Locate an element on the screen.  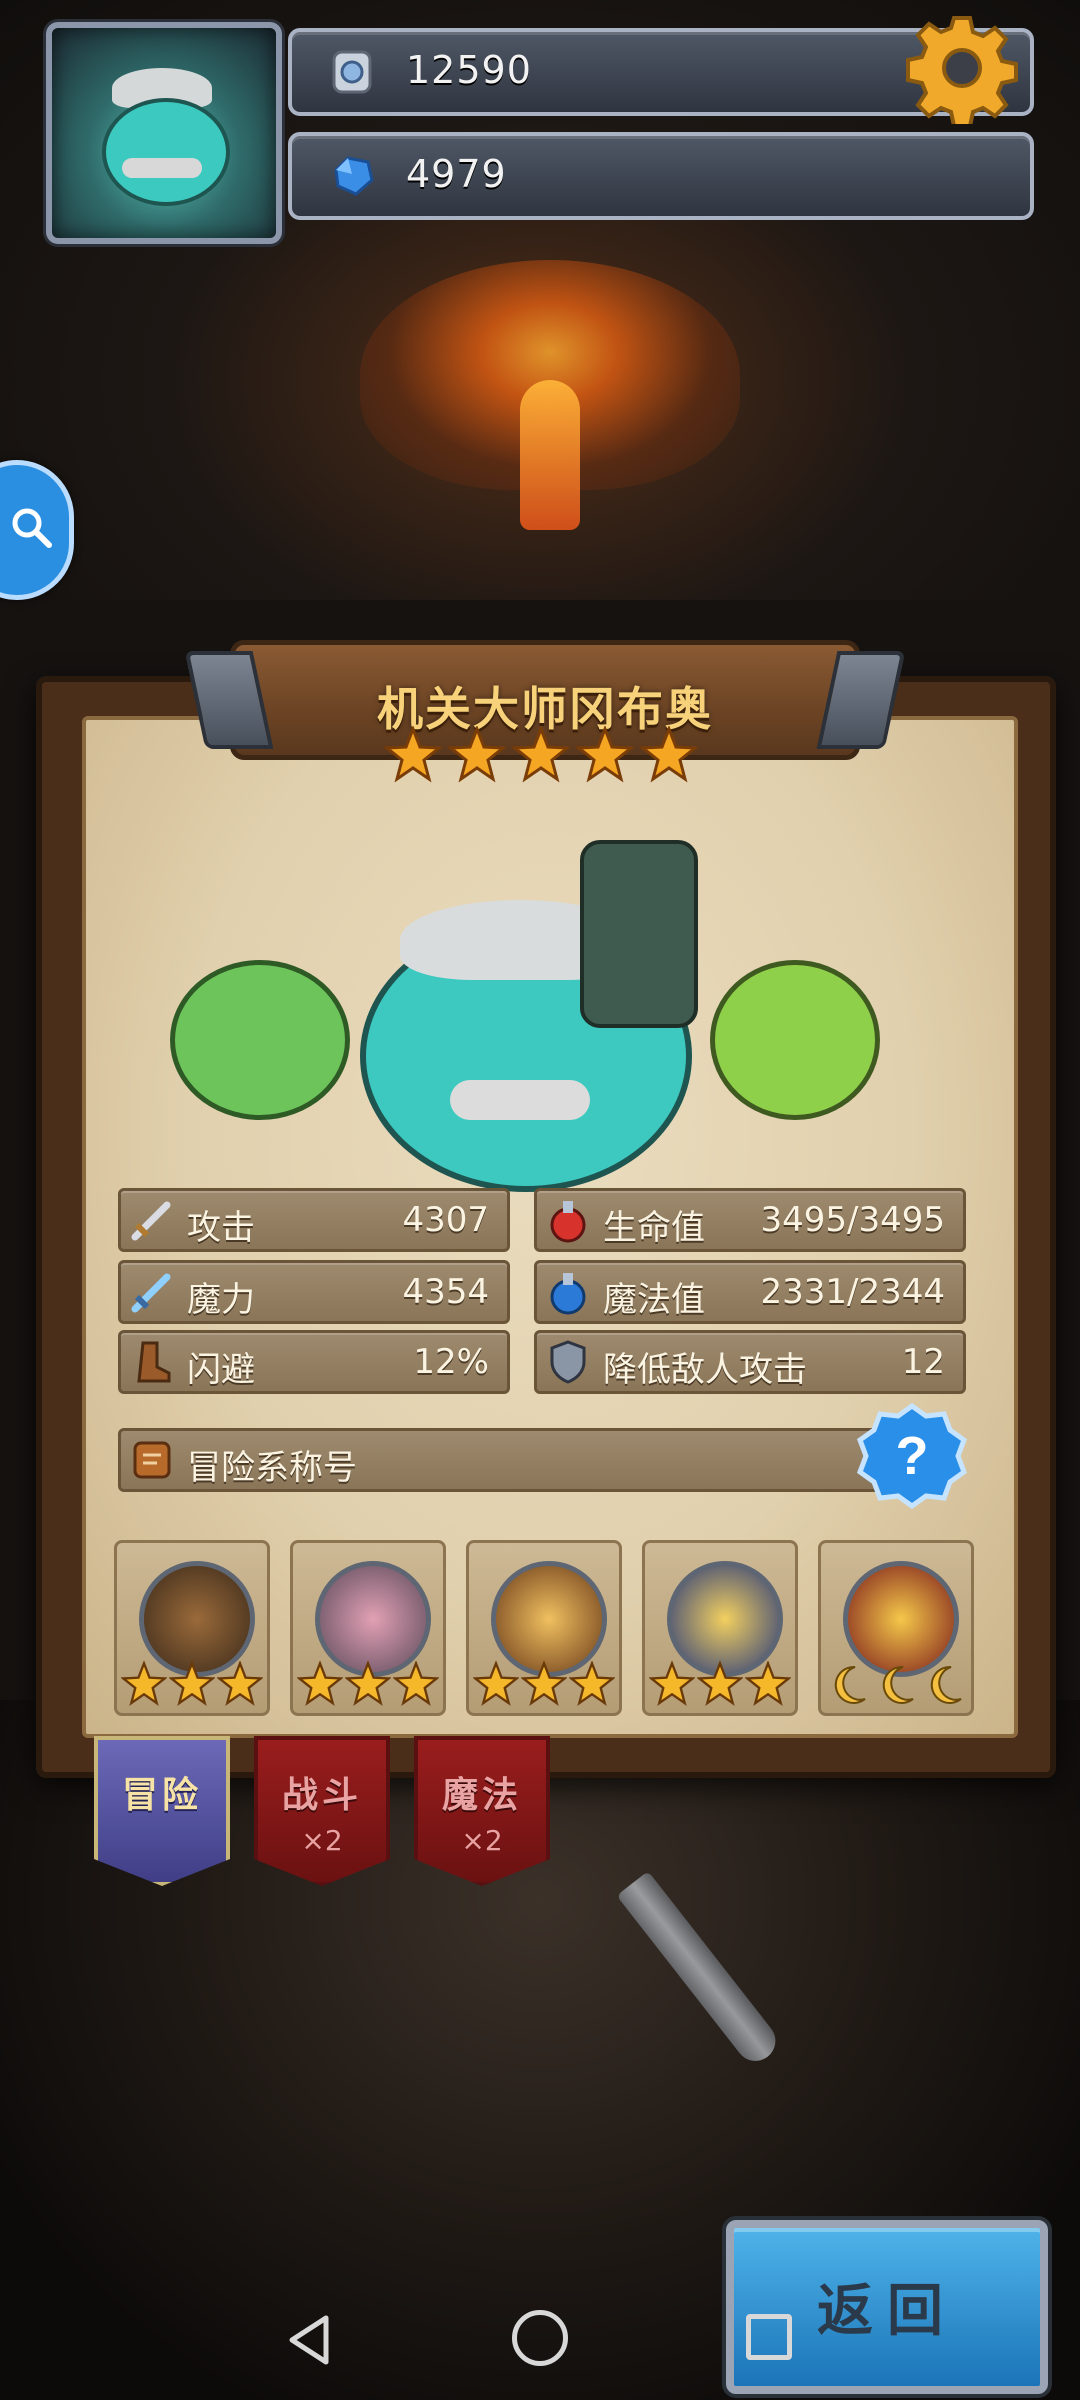
title-scroll-icon is located at coordinates (152, 1460).